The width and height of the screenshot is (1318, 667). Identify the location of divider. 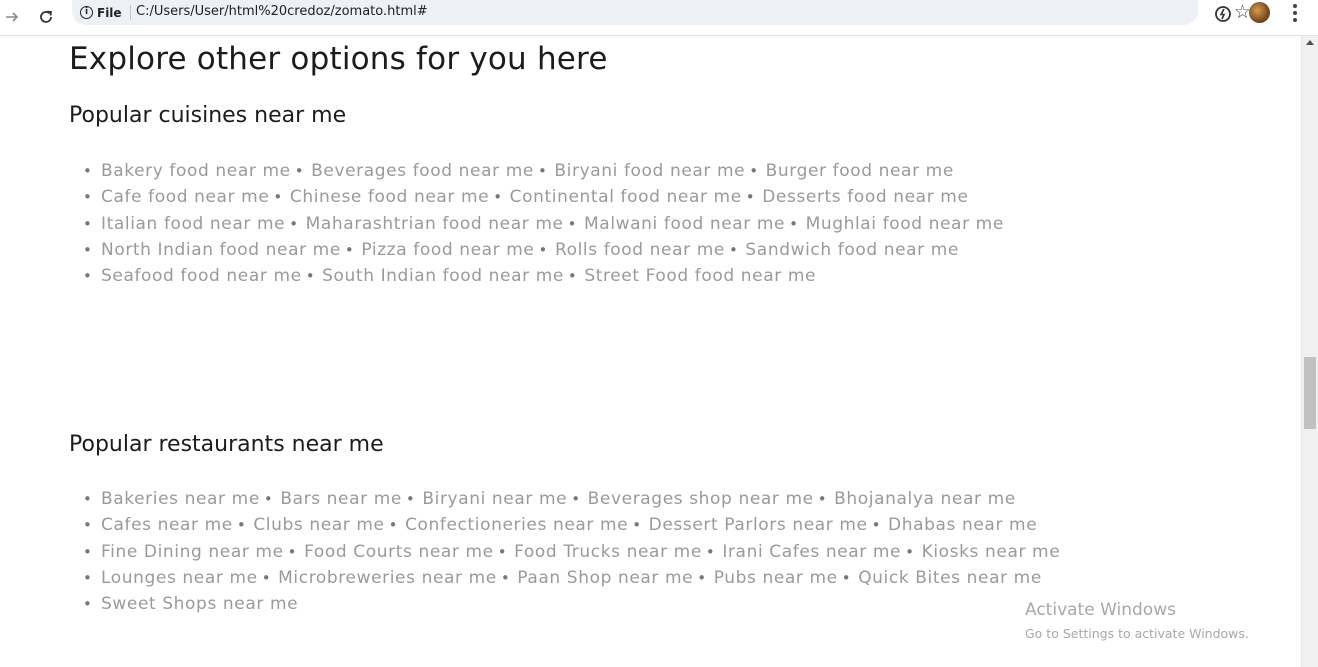
(130, 12).